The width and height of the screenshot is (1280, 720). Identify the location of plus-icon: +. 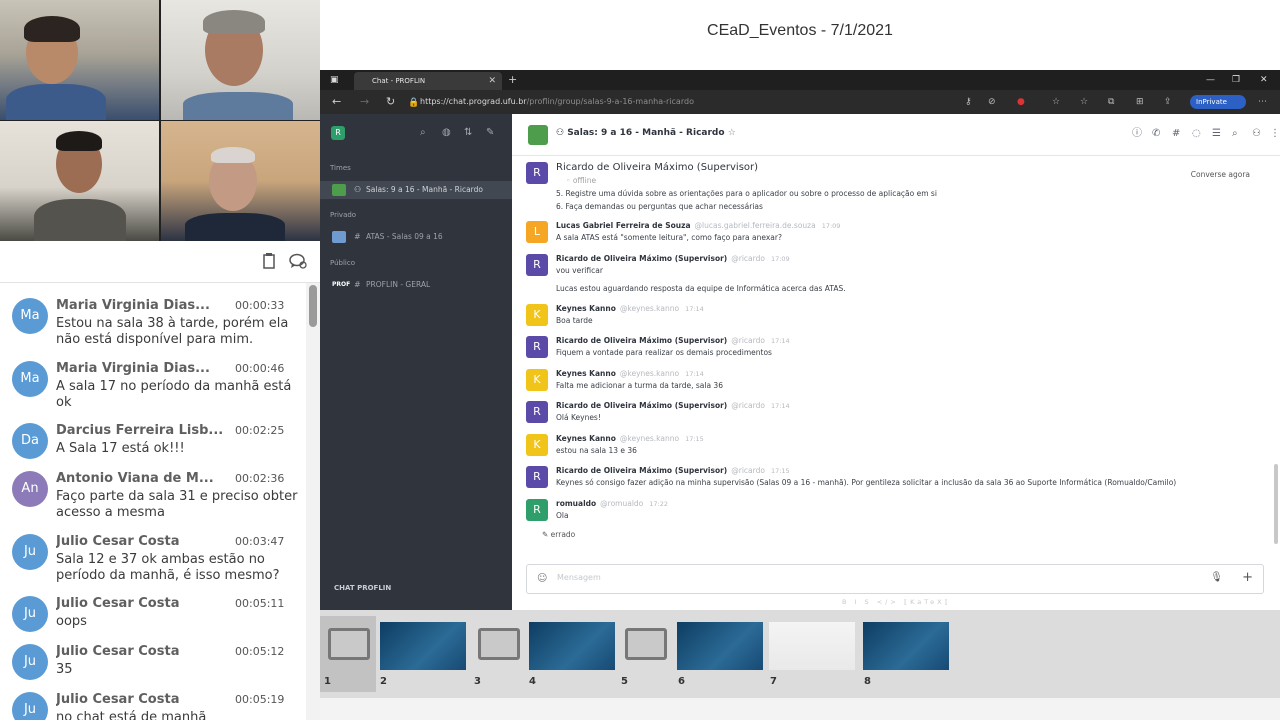
(1247, 577).